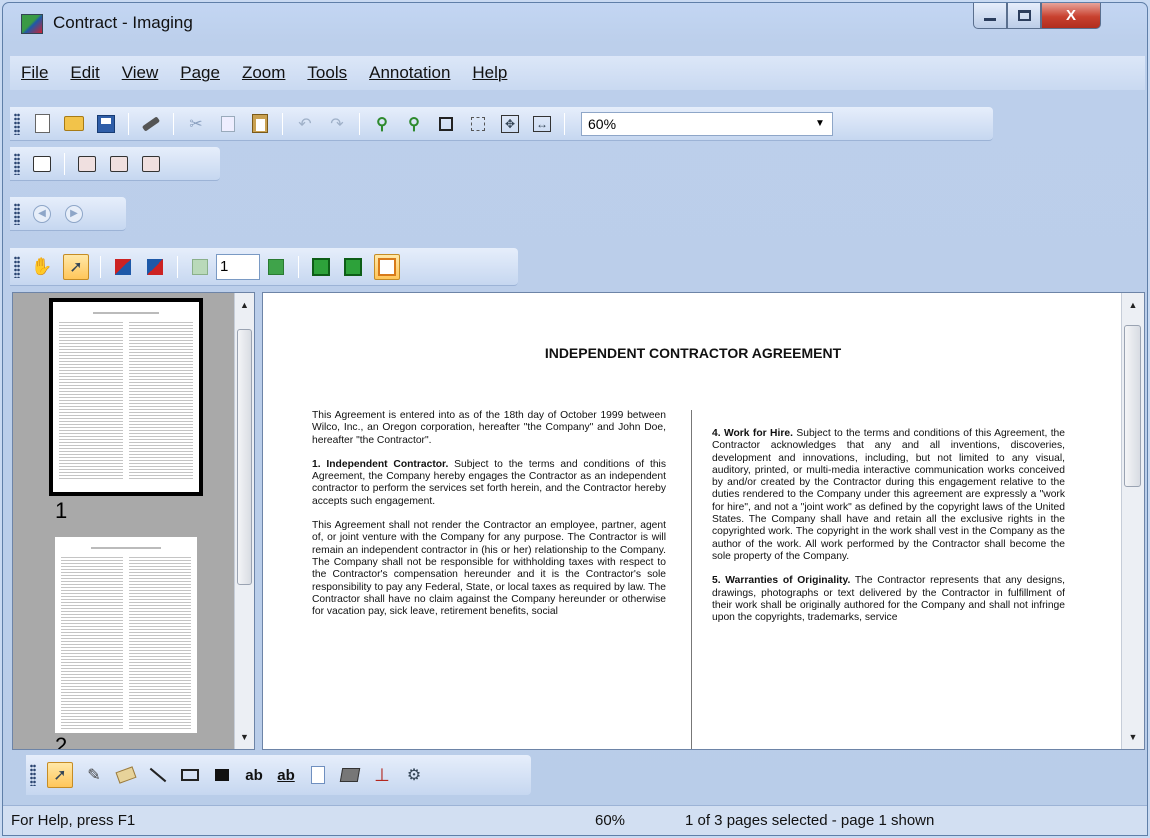  I want to click on minimize-button, so click(990, 16).